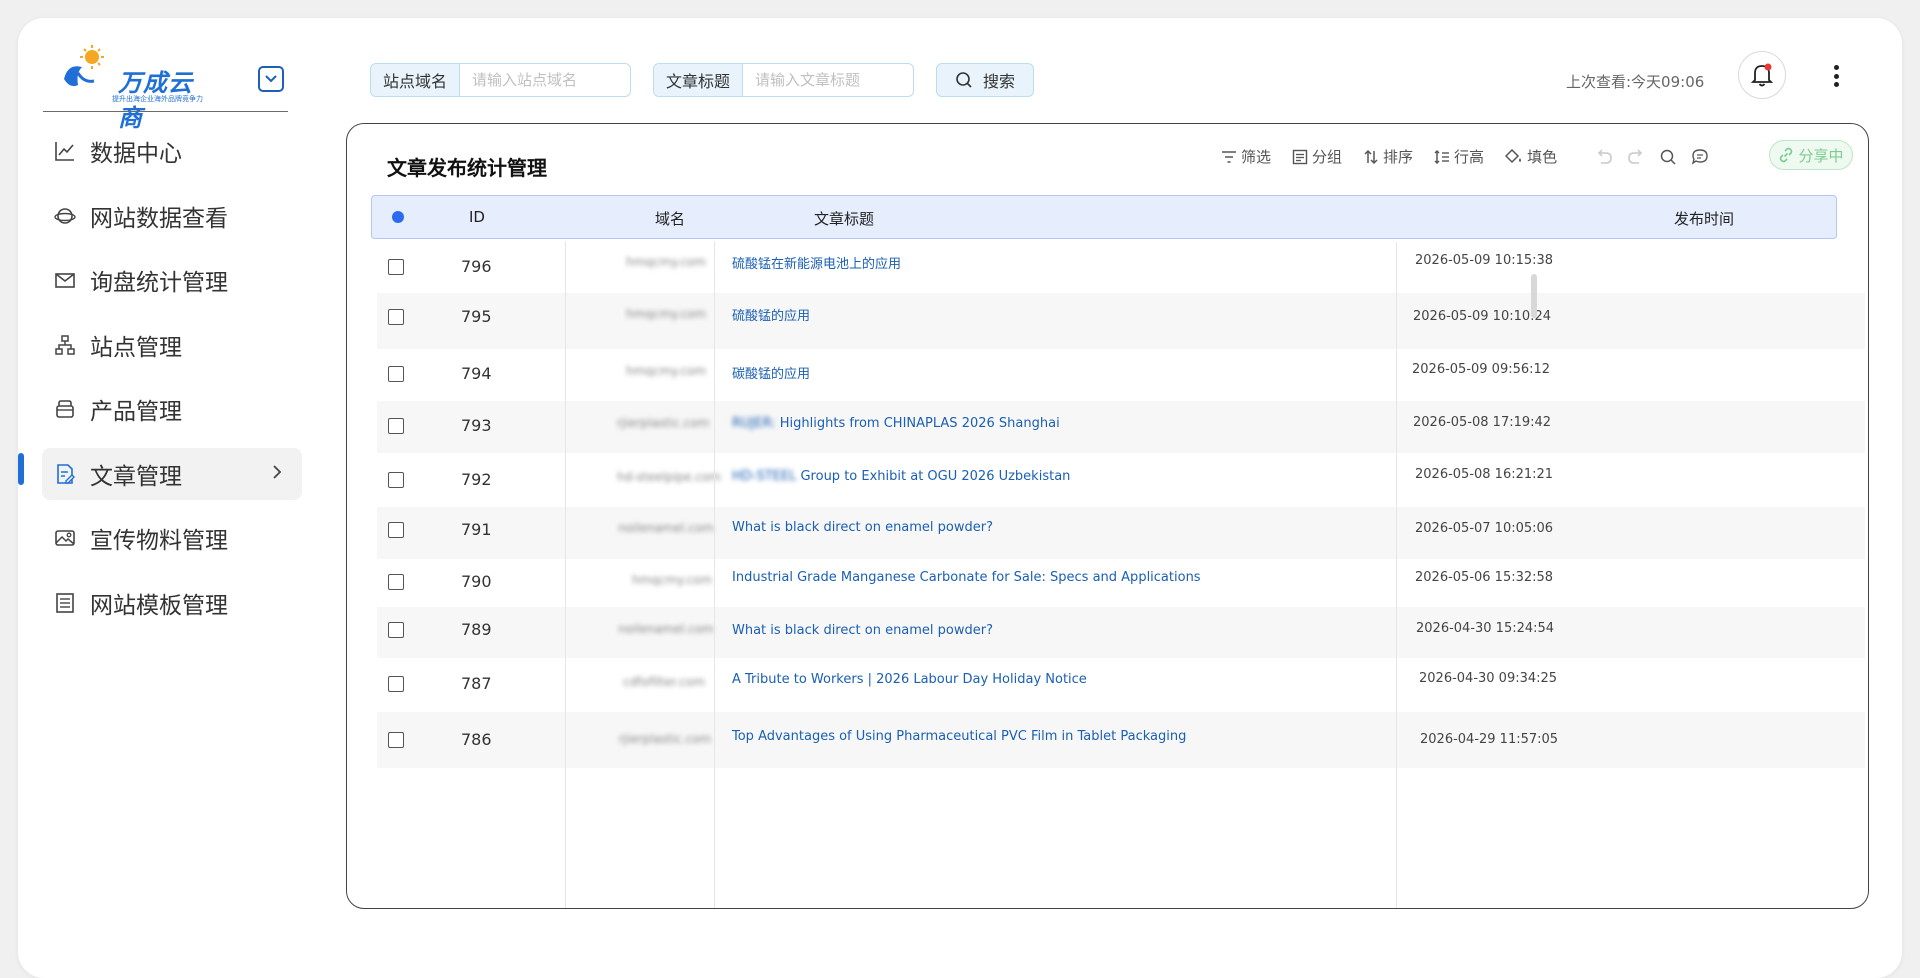 This screenshot has width=1920, height=978. I want to click on sidebar-item-inquiry-stats: 询盘统计管理, so click(172, 280).